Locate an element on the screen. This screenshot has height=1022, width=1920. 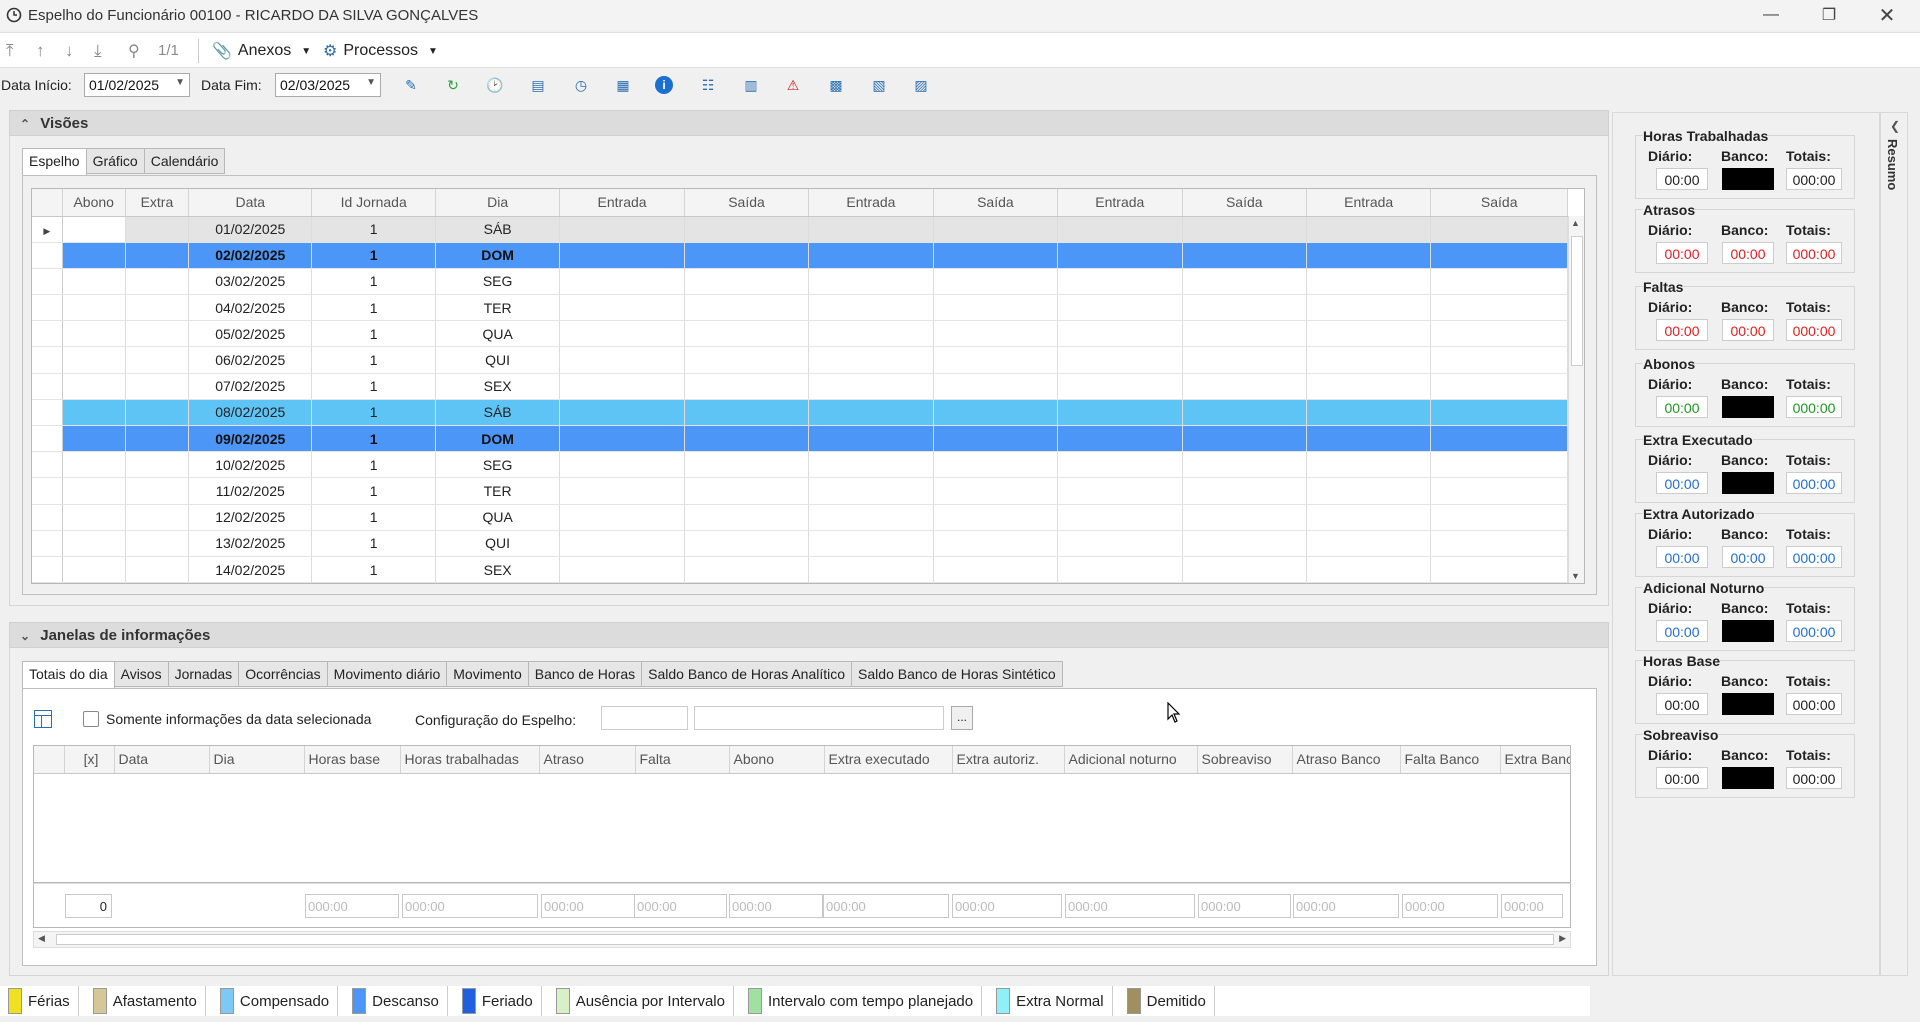
table-row: 14/02/2025 1 SEX is located at coordinates (800, 569).